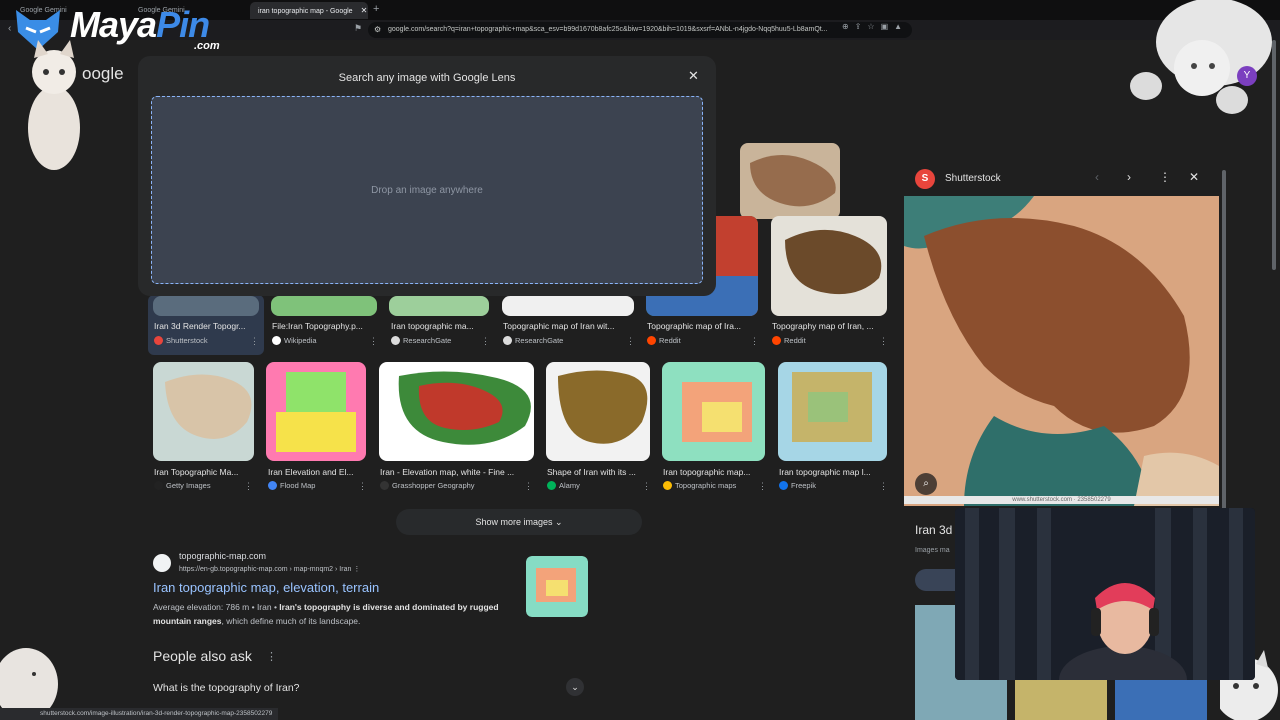 This screenshot has height=720, width=1280. What do you see at coordinates (563, 485) in the screenshot?
I see `image-source: Alamy` at bounding box center [563, 485].